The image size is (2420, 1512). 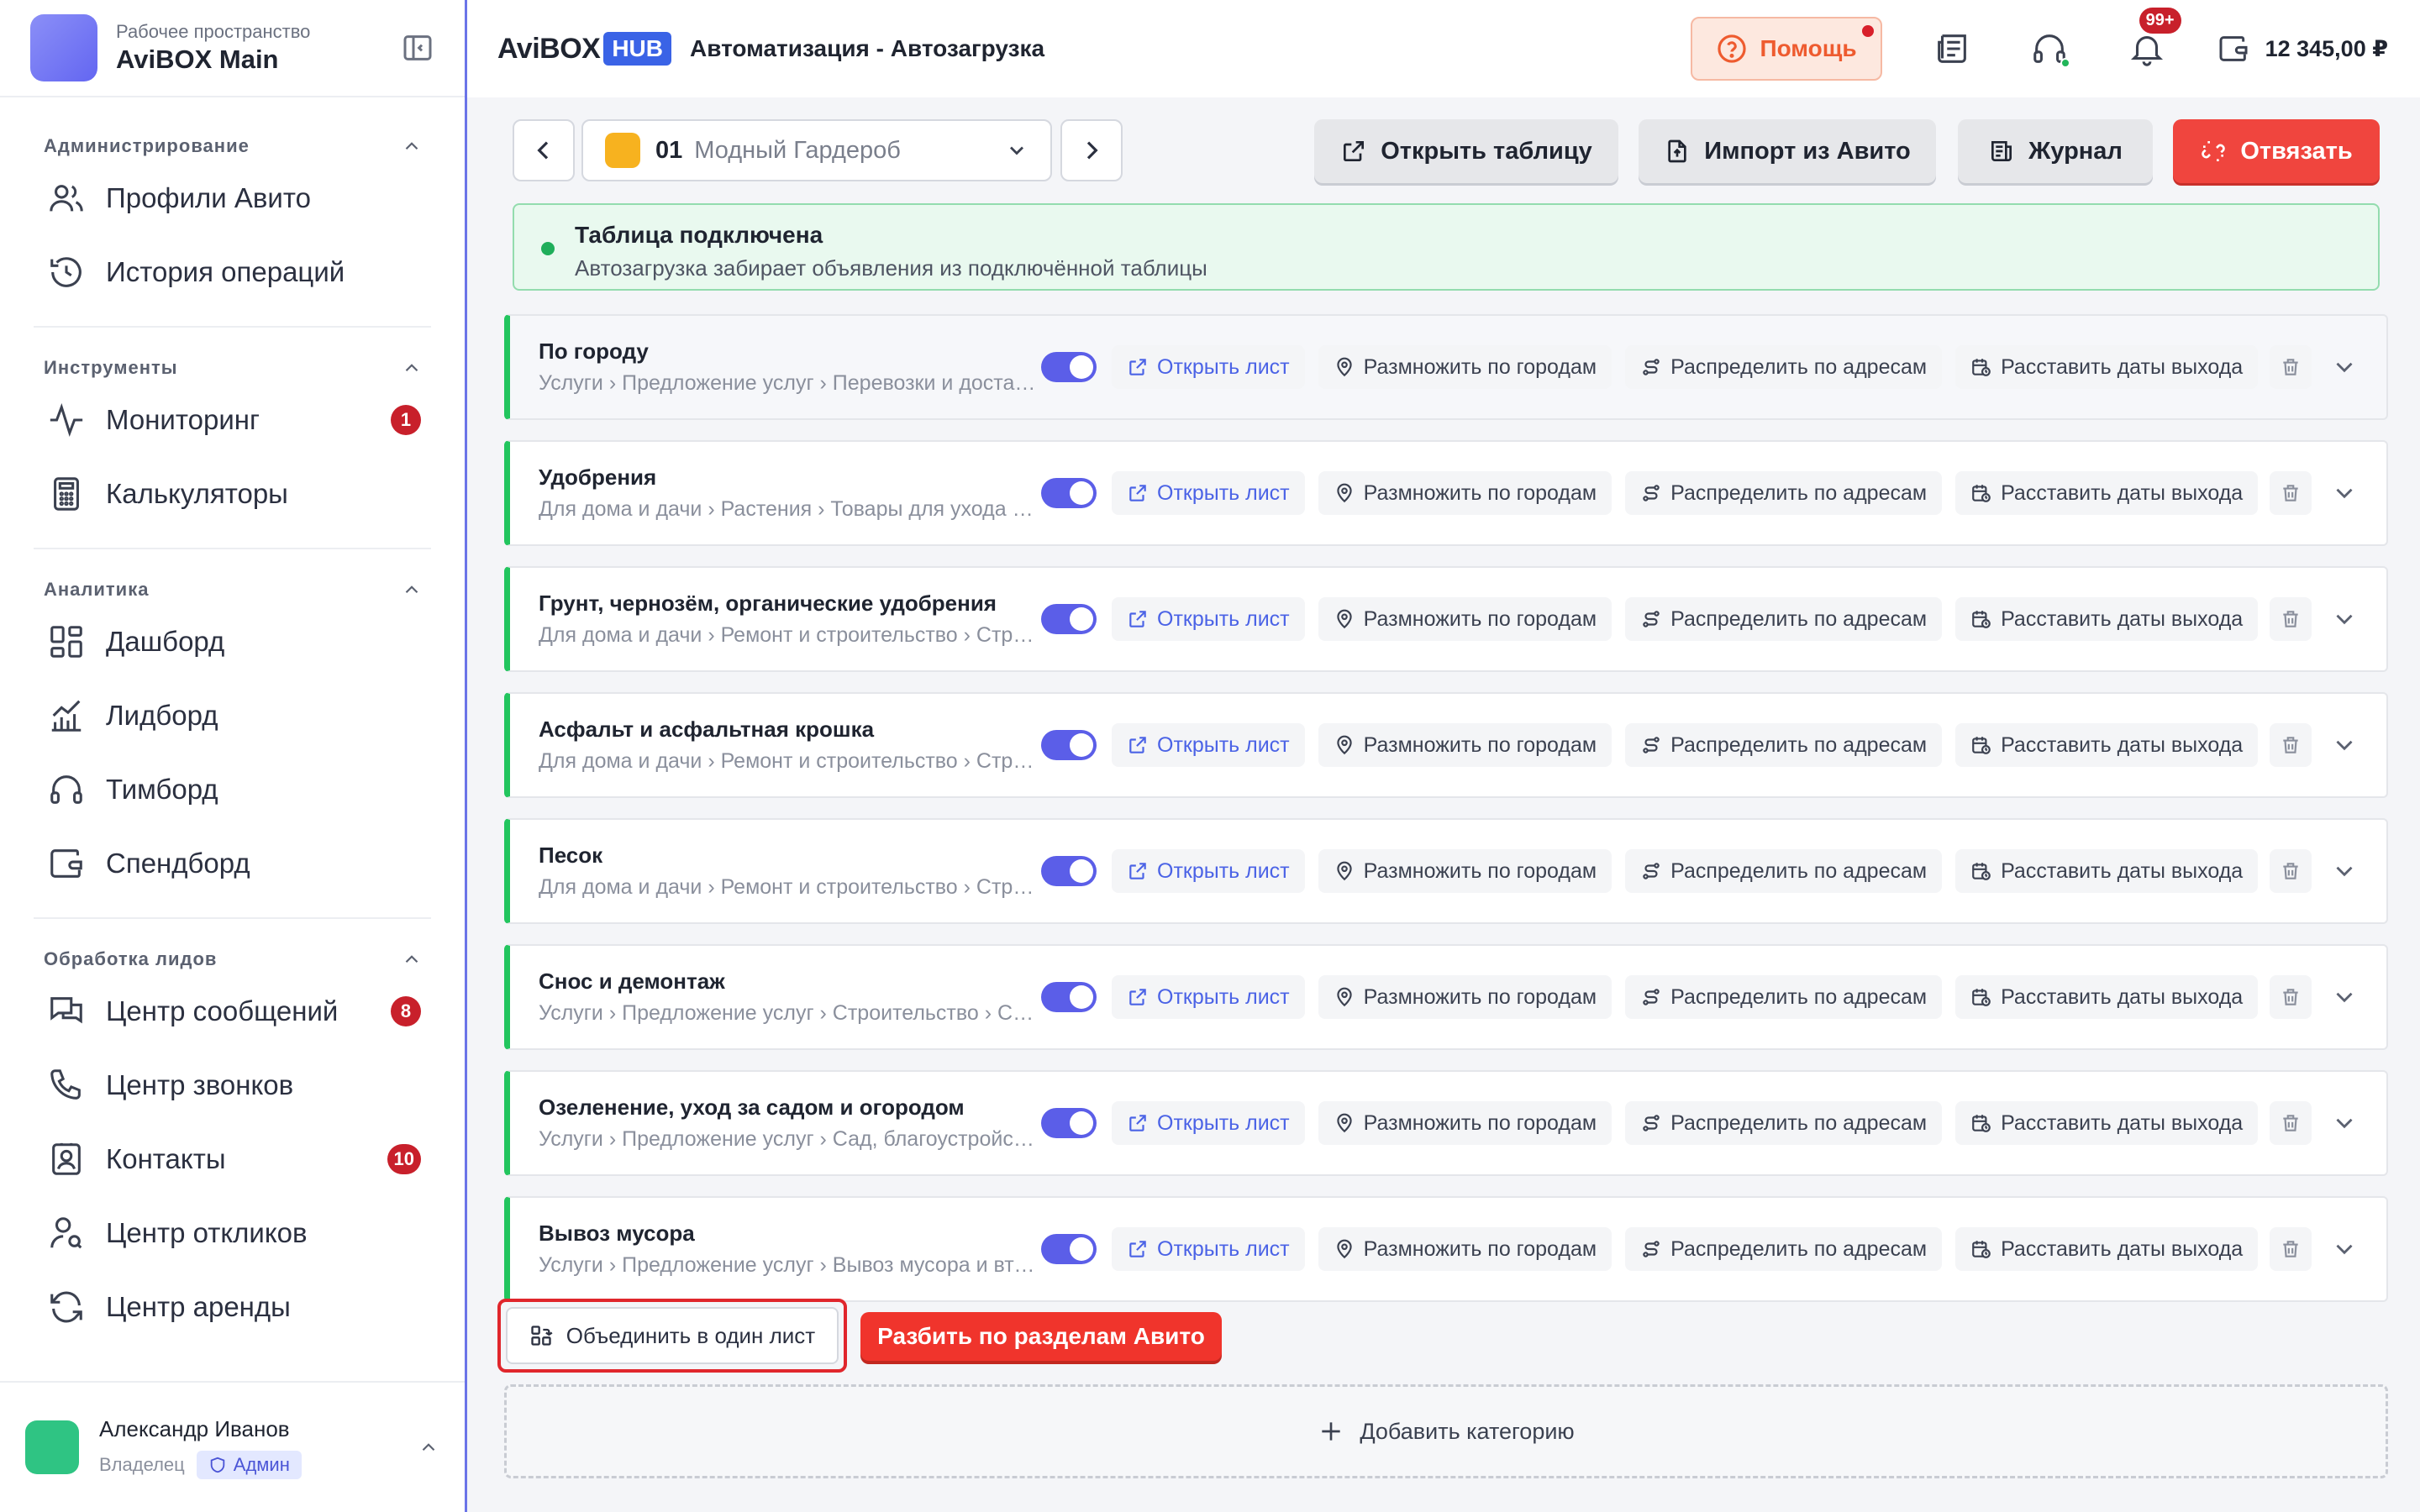 I want to click on brand-logo: AviBOX HUB, so click(x=584, y=49).